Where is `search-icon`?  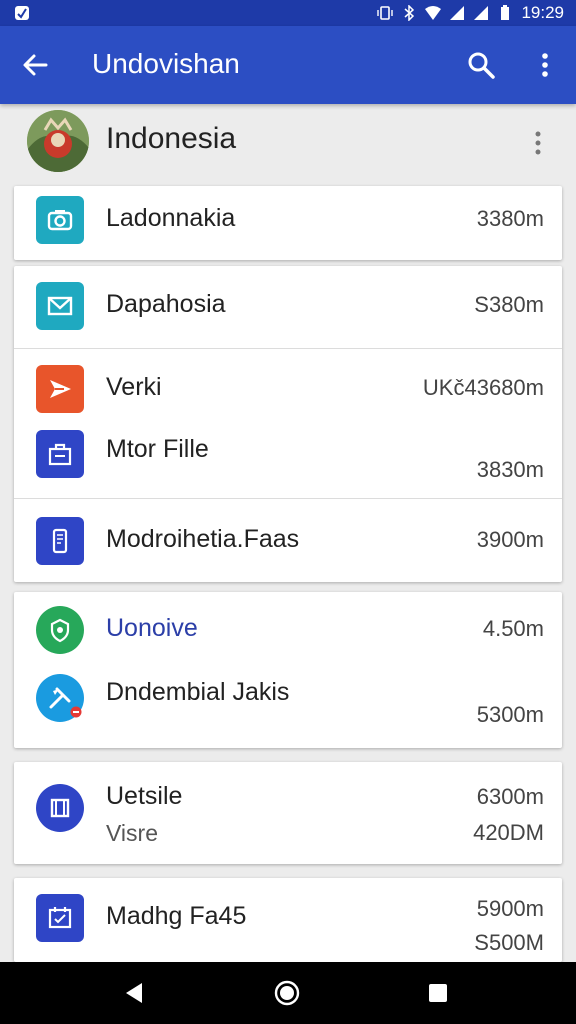
search-icon is located at coordinates (481, 65).